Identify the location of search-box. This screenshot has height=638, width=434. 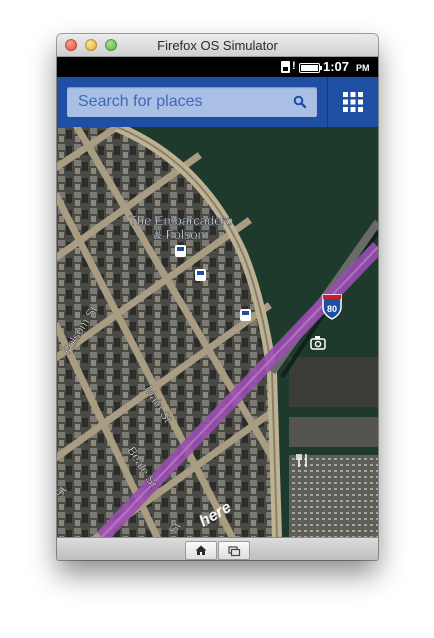
(192, 102).